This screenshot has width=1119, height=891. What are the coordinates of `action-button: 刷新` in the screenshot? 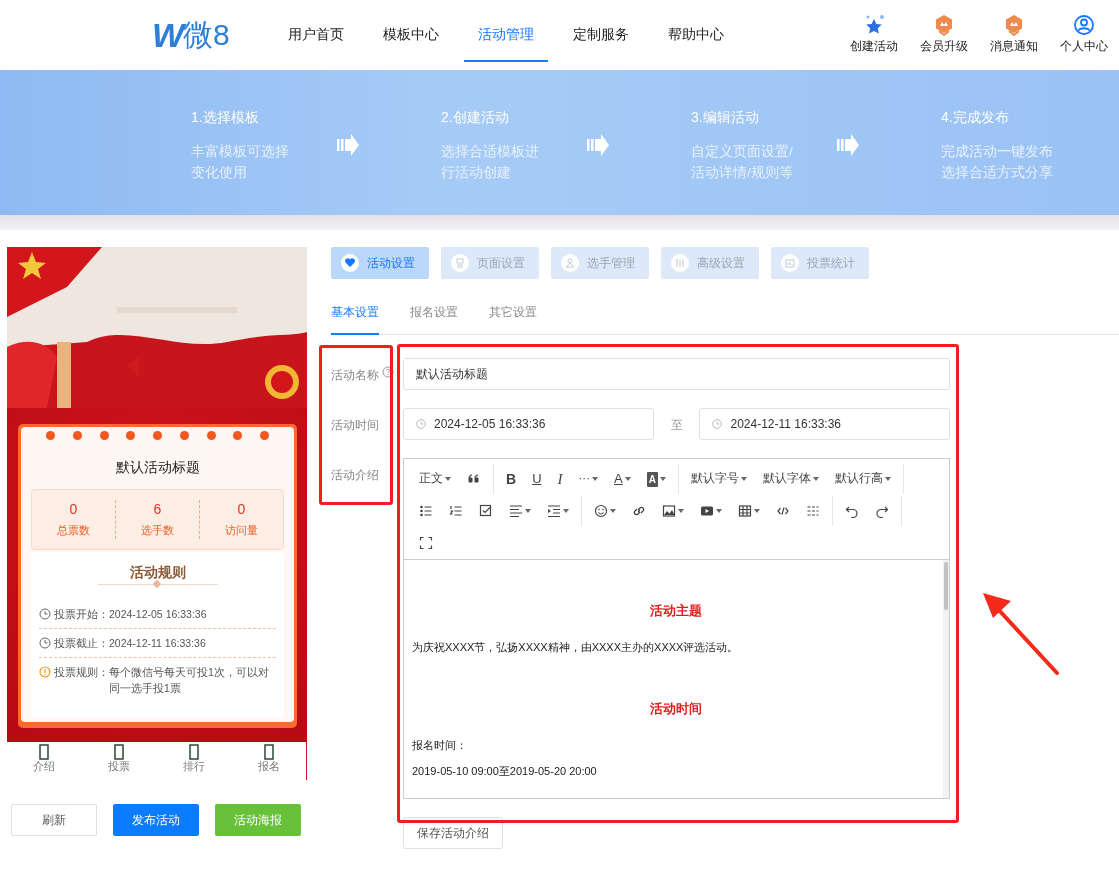 It's located at (54, 820).